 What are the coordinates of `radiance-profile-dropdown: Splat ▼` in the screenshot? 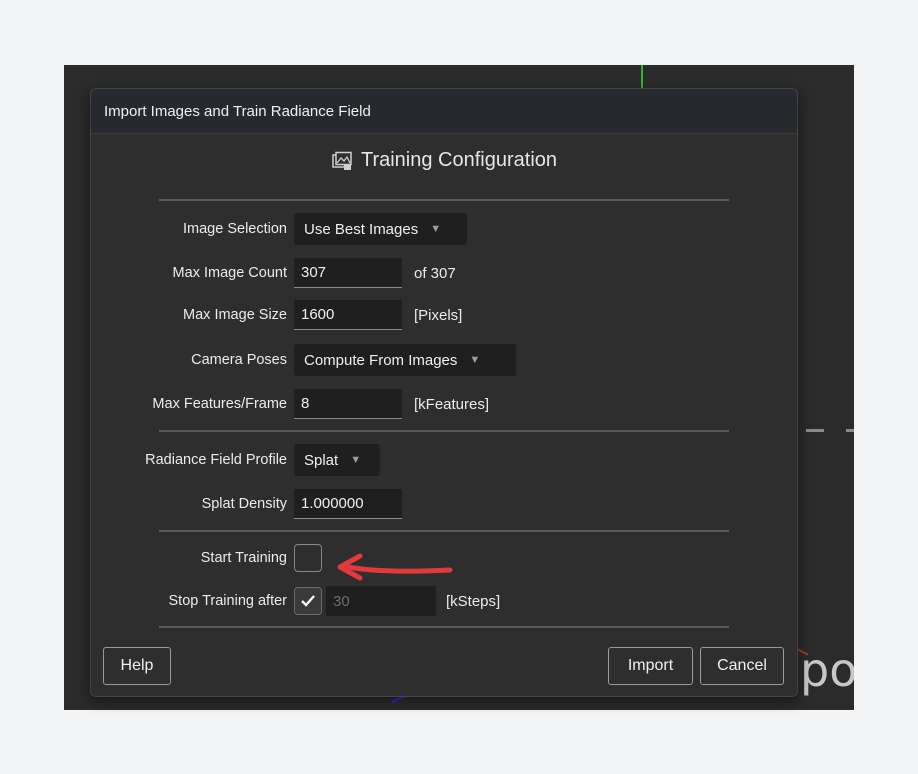 It's located at (337, 460).